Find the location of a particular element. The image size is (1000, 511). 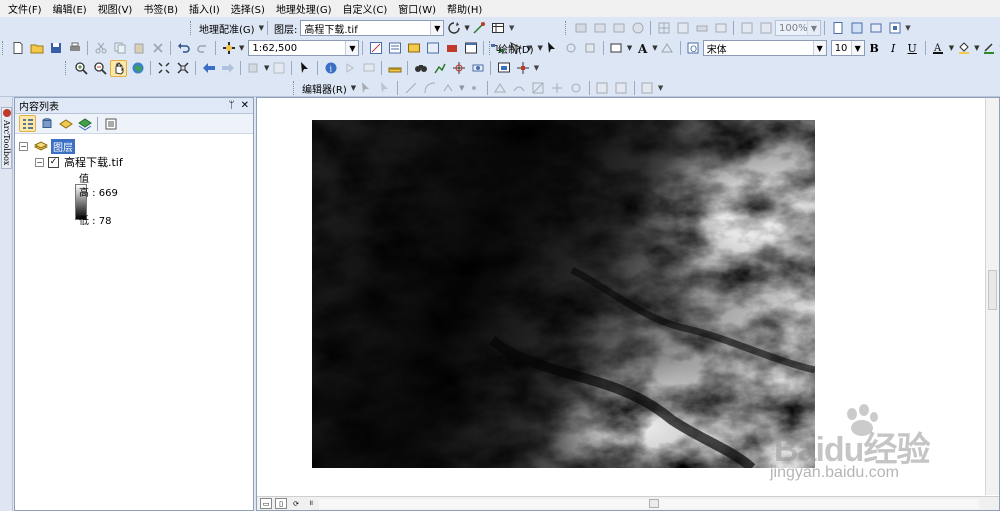

delete-icon is located at coordinates (157, 48).